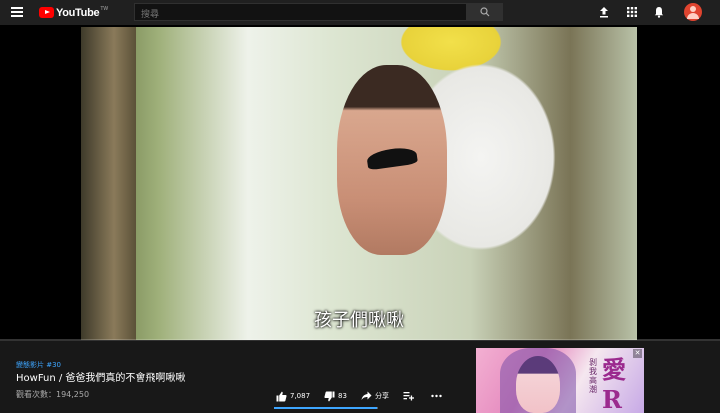 This screenshot has height=413, width=720. I want to click on playlist-add-icon, so click(408, 396).